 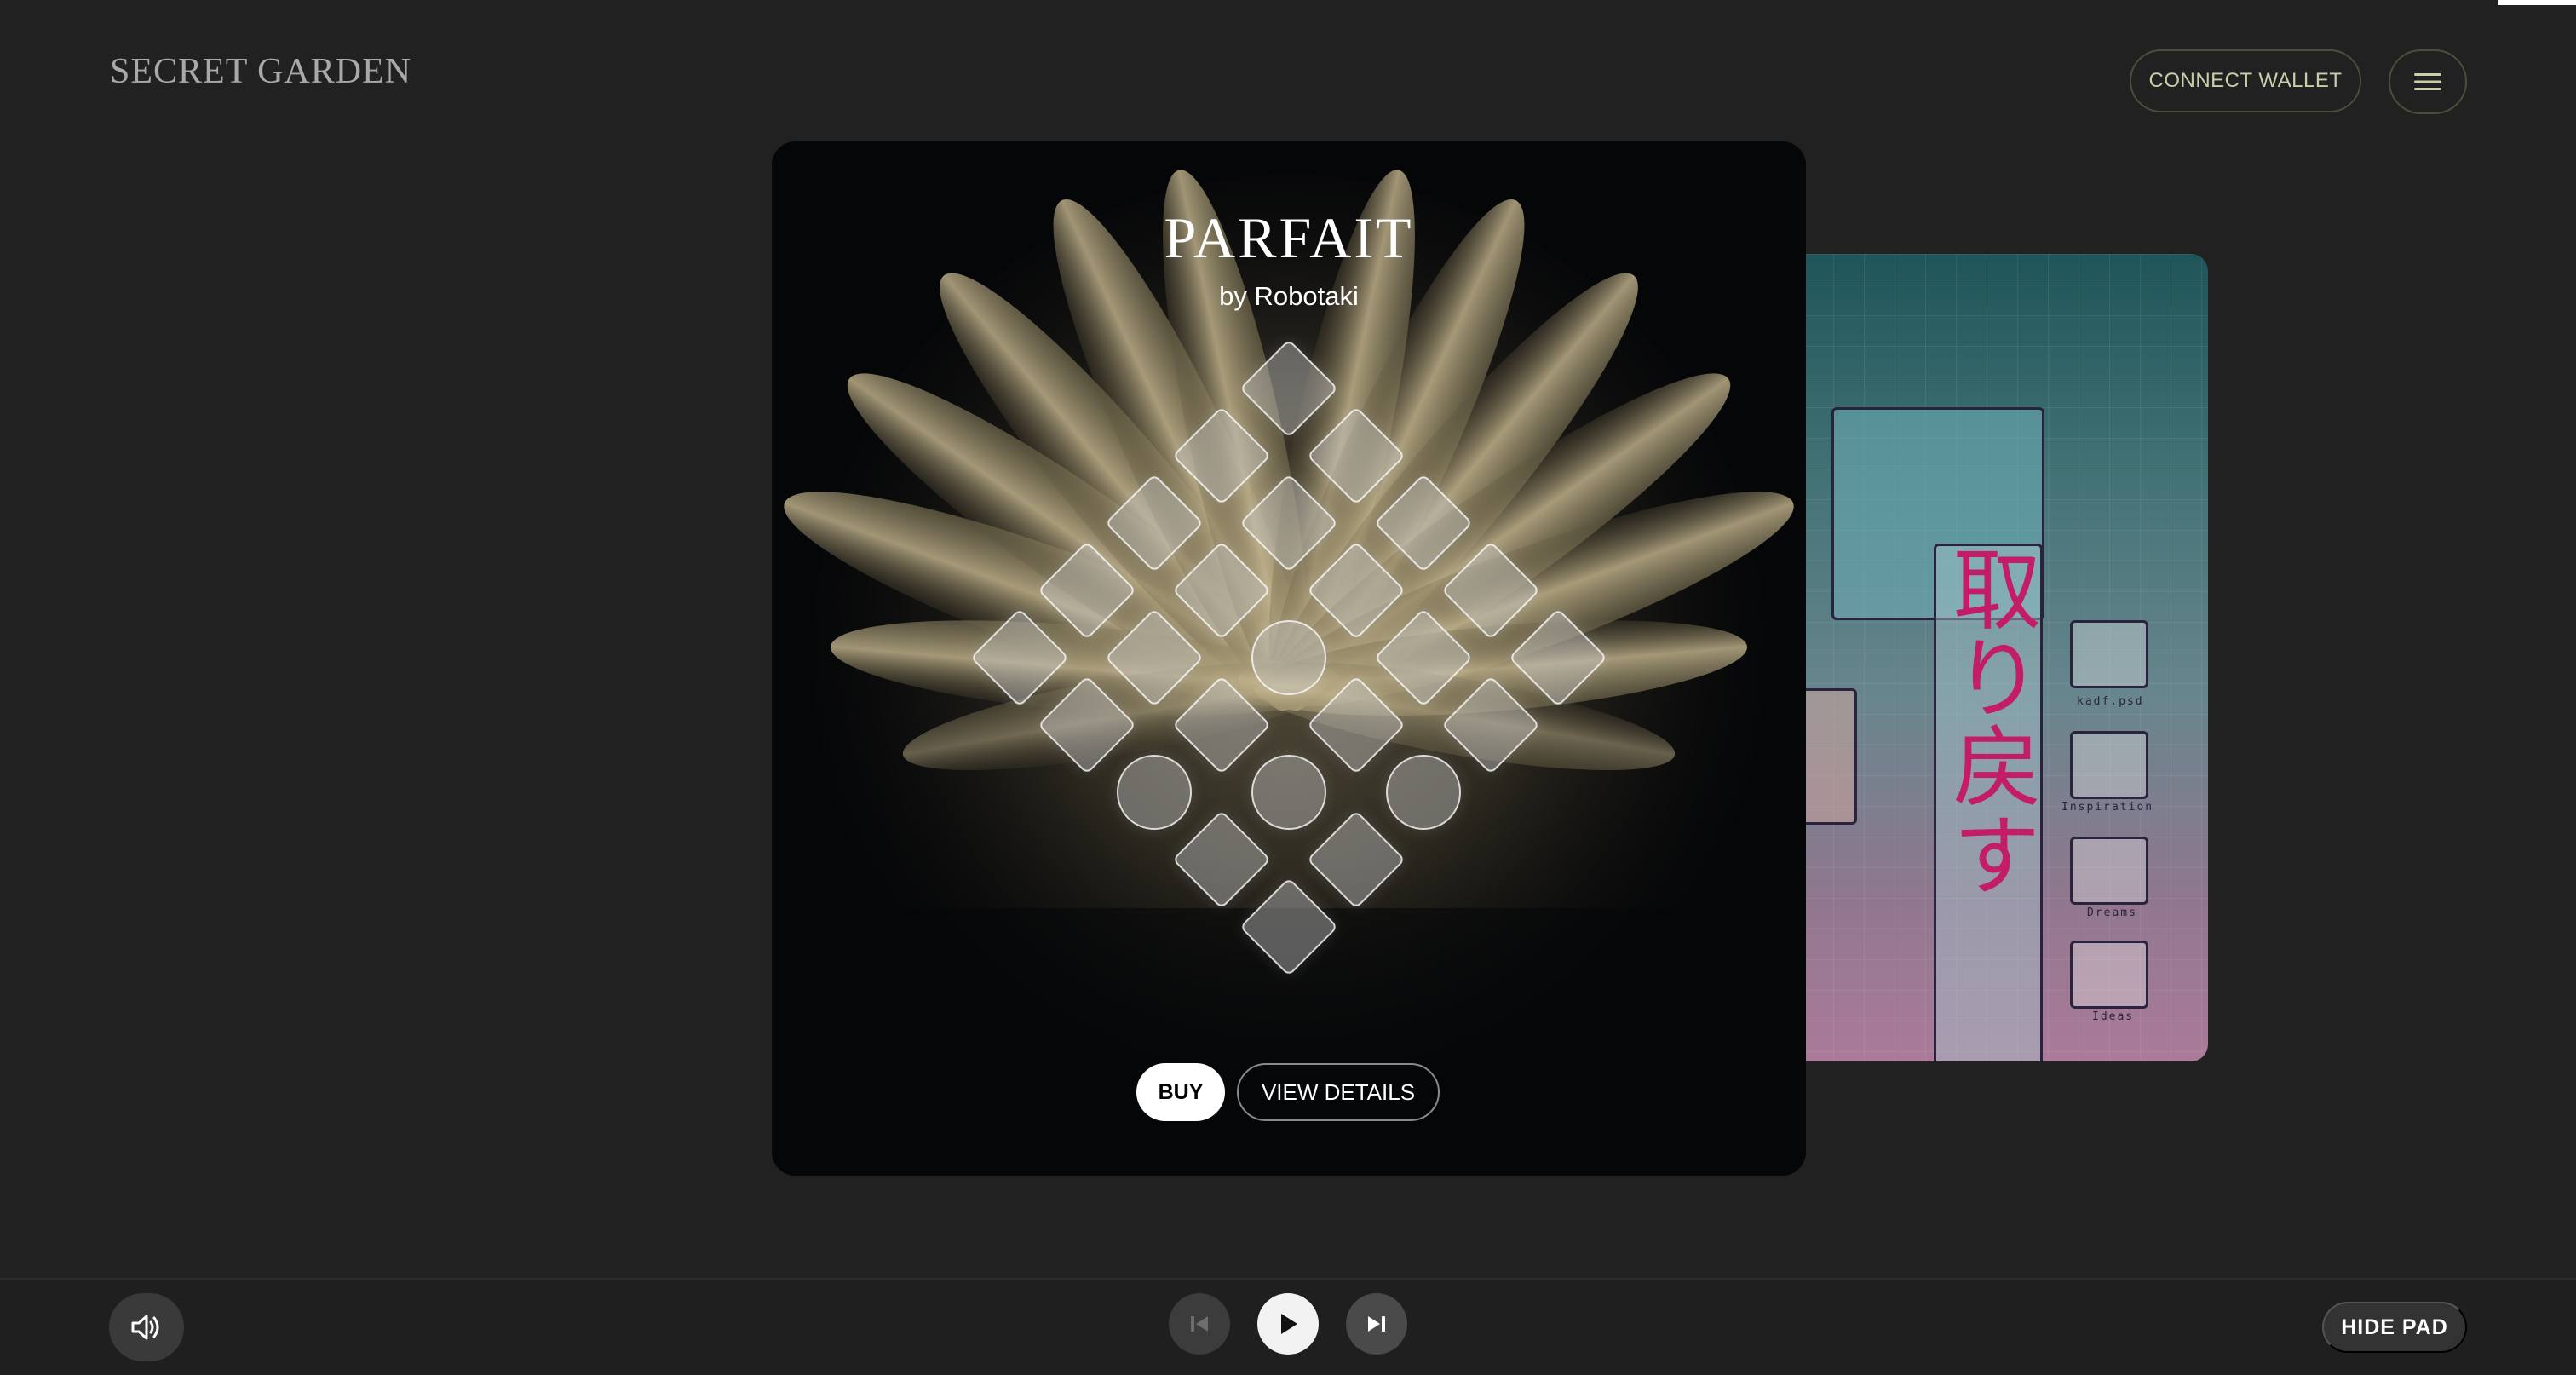 I want to click on file-label-dreams: Dreams, so click(x=2112, y=913).